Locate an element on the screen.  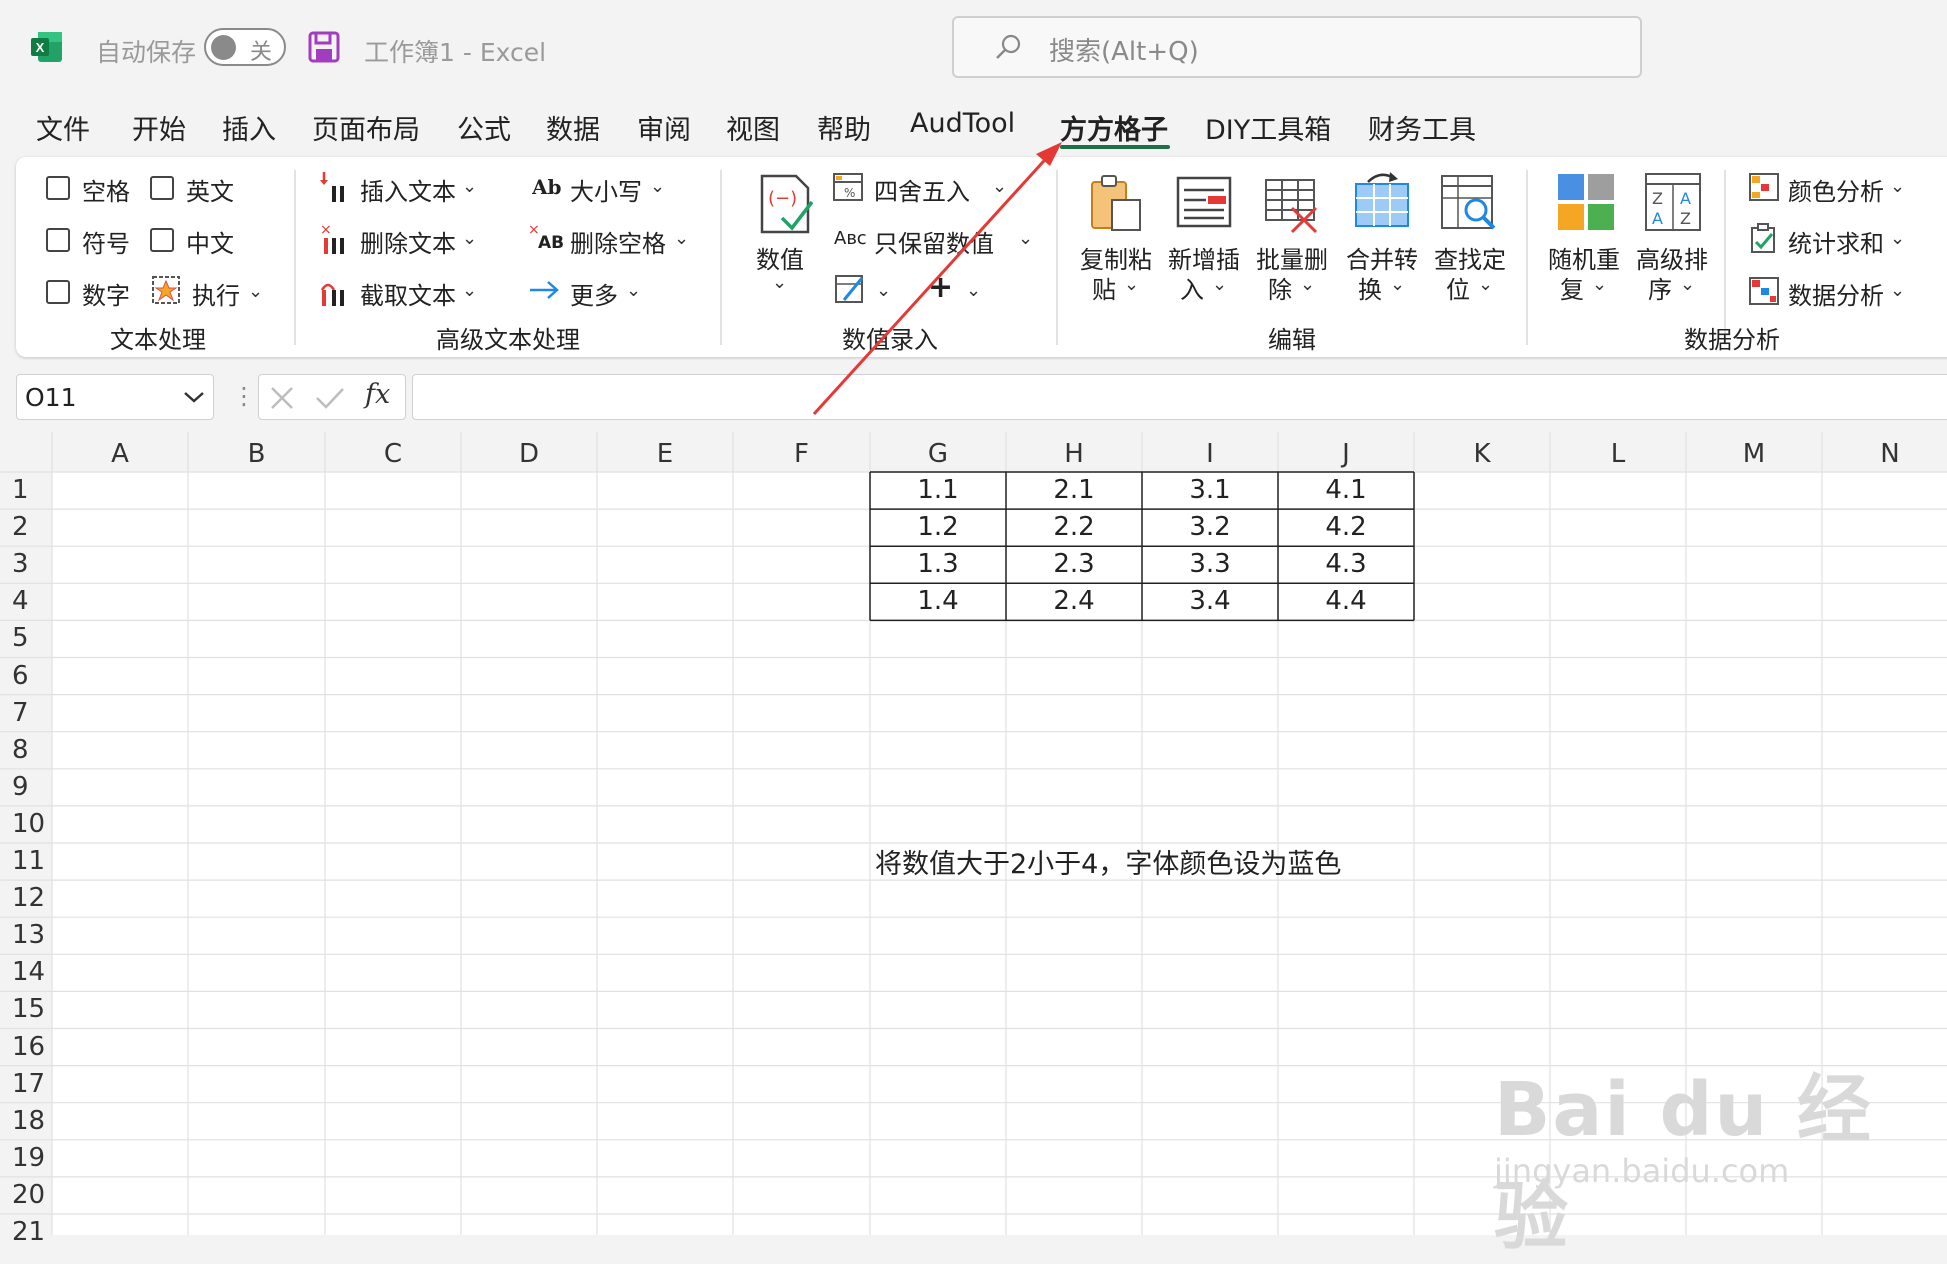
save-icon is located at coordinates (324, 47).